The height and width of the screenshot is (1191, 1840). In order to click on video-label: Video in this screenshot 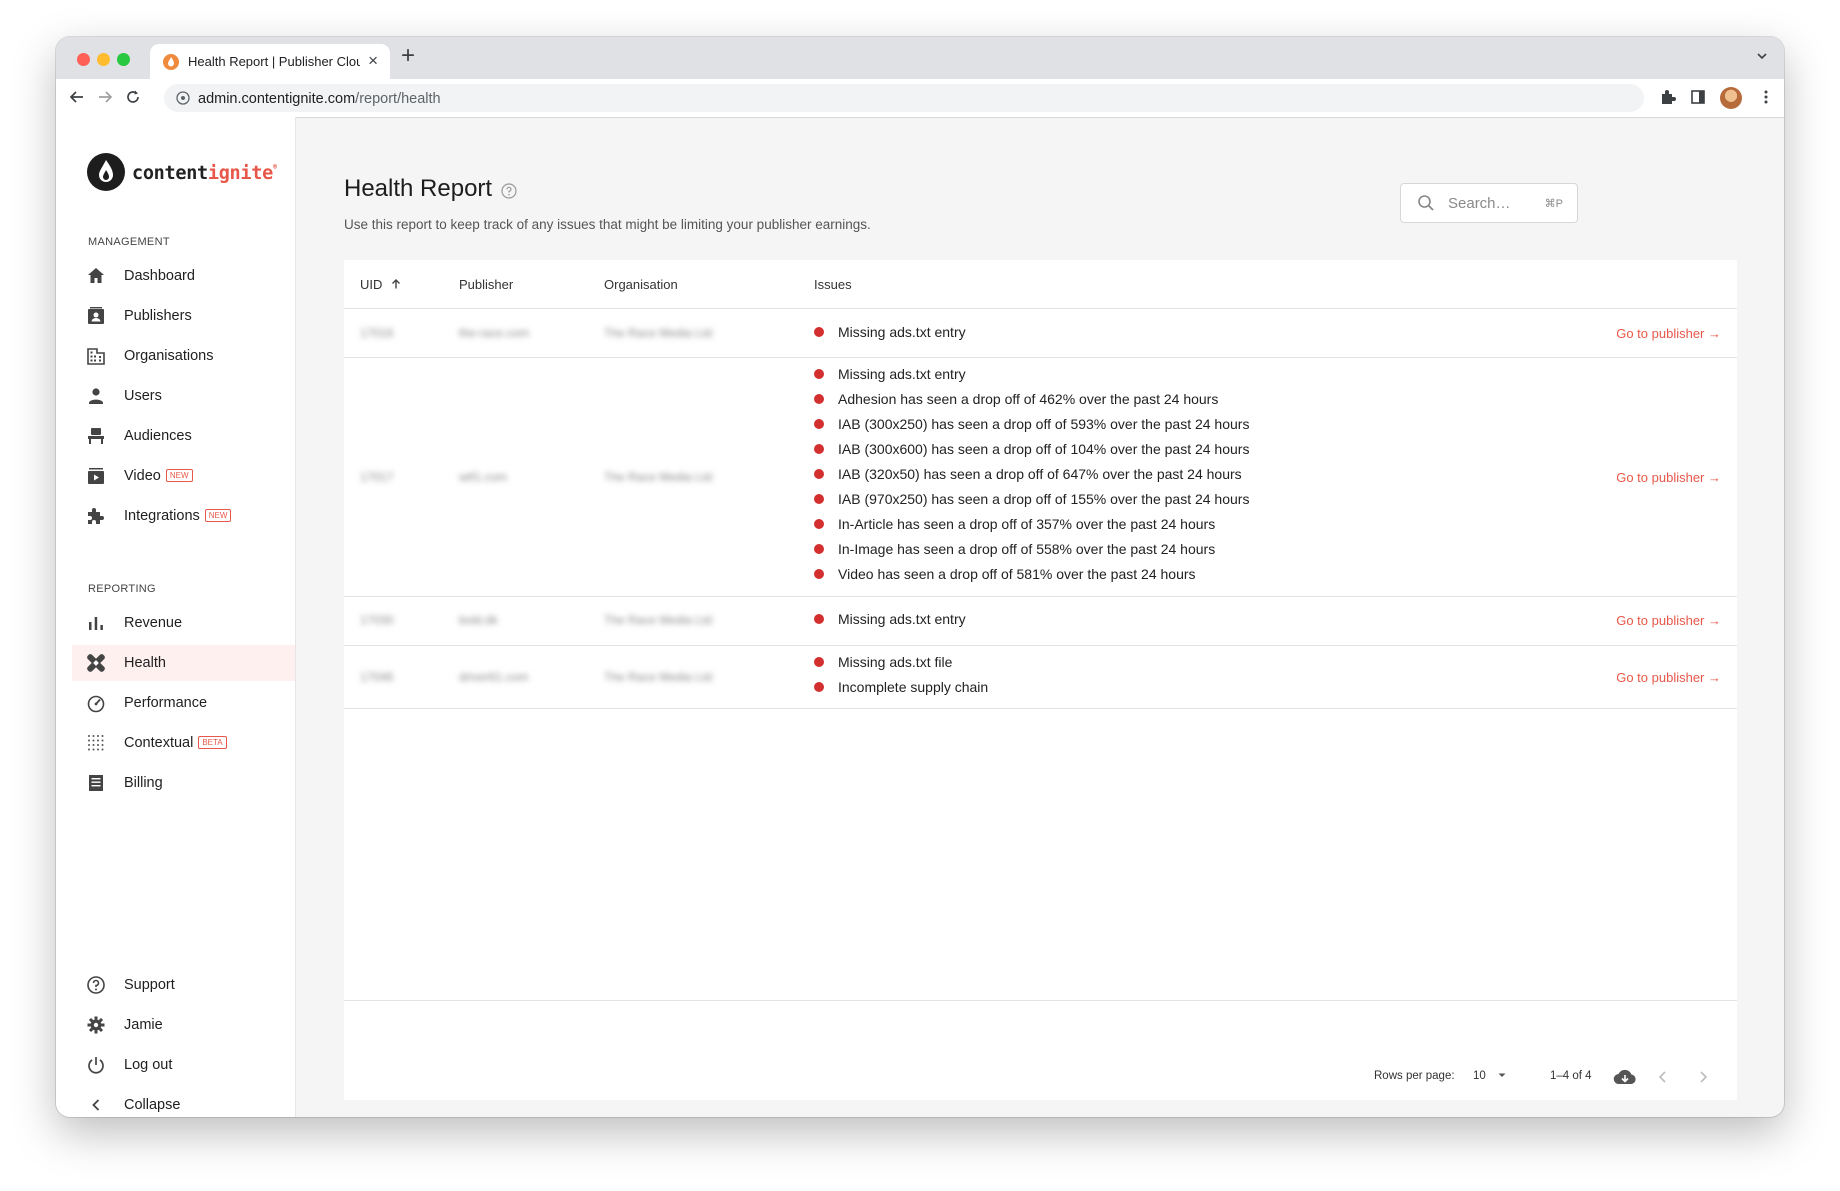, I will do `click(142, 476)`.